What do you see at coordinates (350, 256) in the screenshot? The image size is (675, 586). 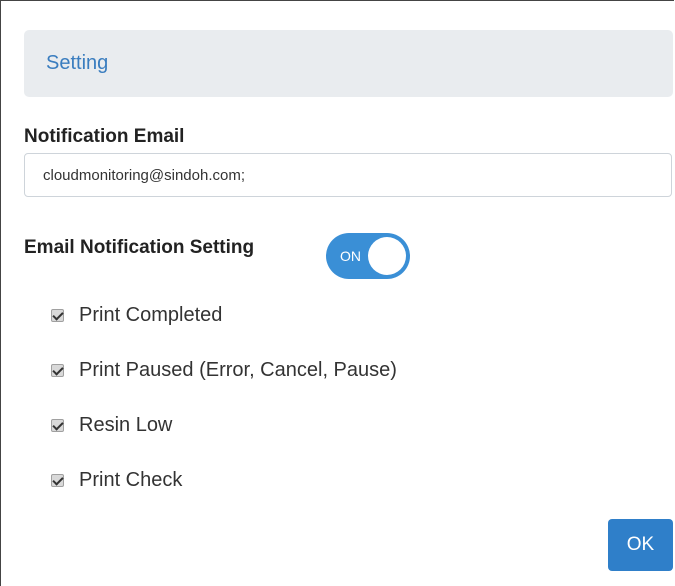 I see `toggle-state-text: ON` at bounding box center [350, 256].